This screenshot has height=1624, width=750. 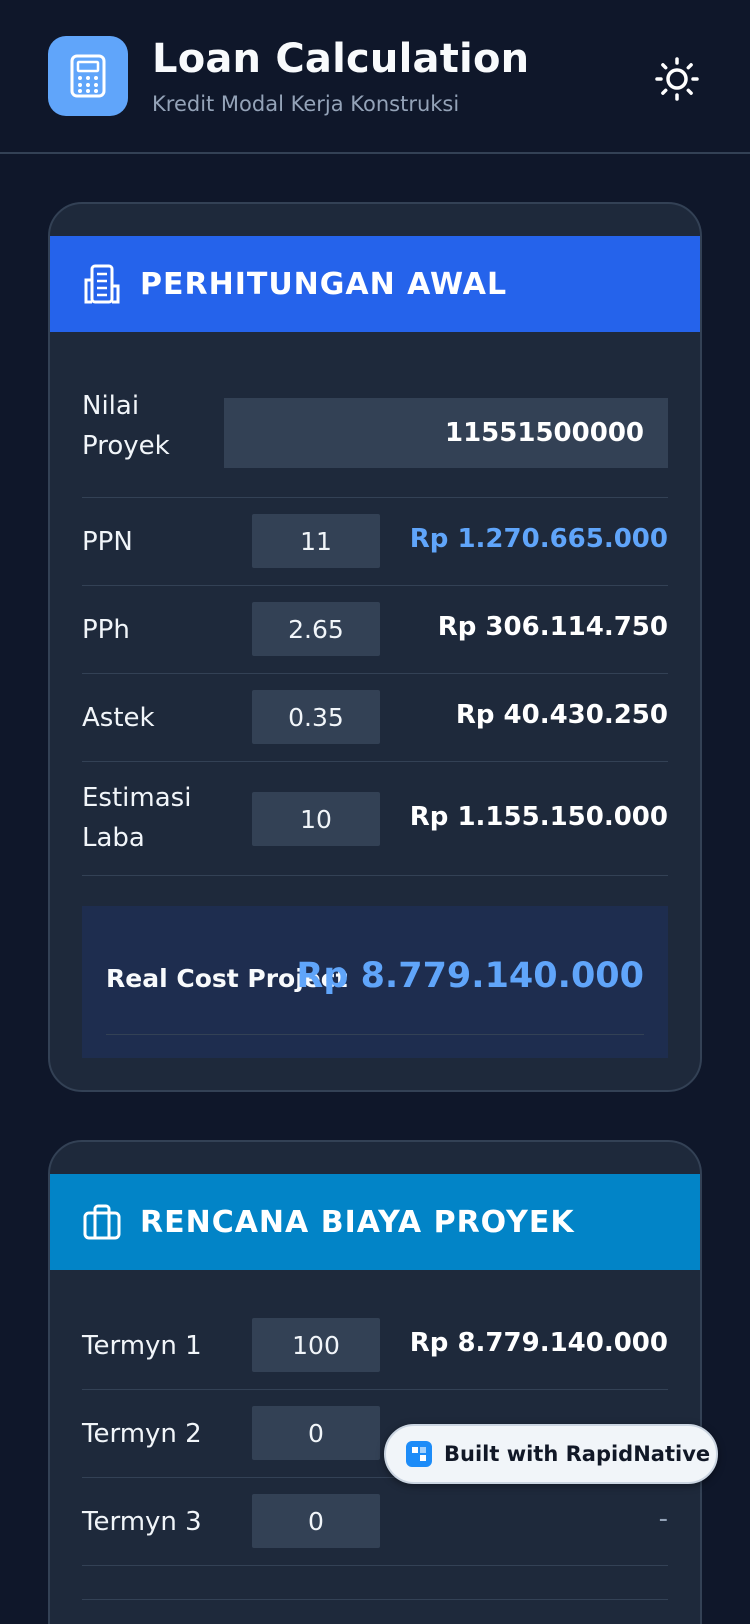 What do you see at coordinates (316, 1345) in the screenshot?
I see `termyn-1-input` at bounding box center [316, 1345].